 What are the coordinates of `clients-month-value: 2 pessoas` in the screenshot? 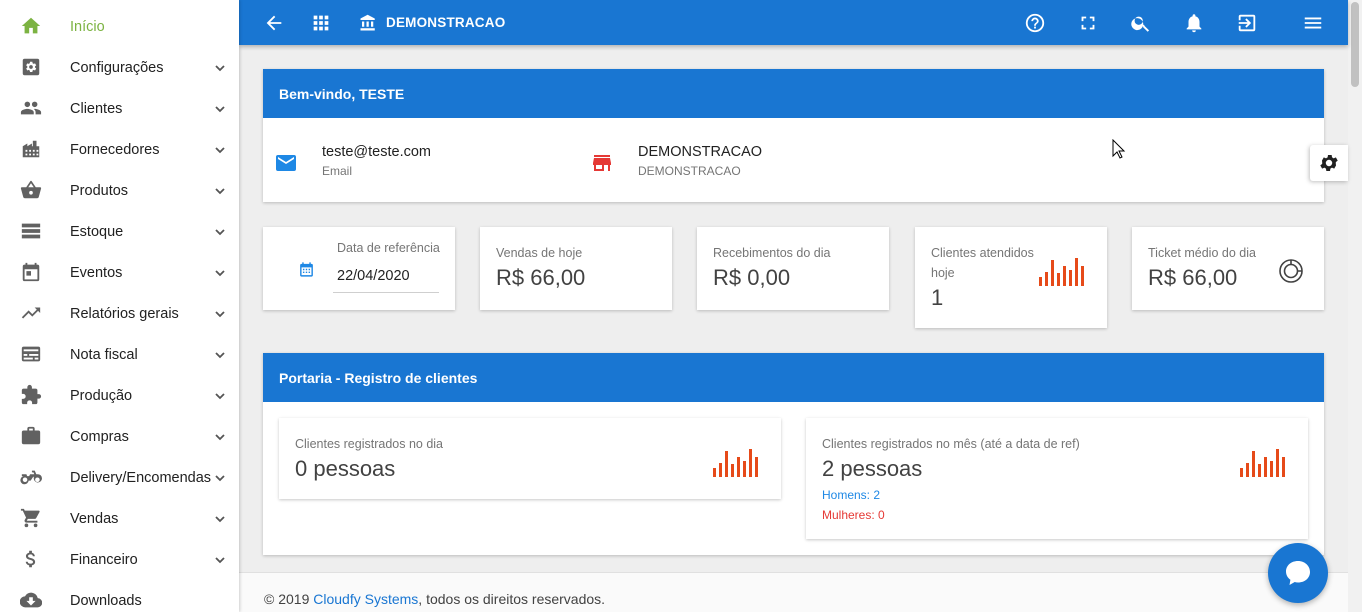 It's located at (872, 468).